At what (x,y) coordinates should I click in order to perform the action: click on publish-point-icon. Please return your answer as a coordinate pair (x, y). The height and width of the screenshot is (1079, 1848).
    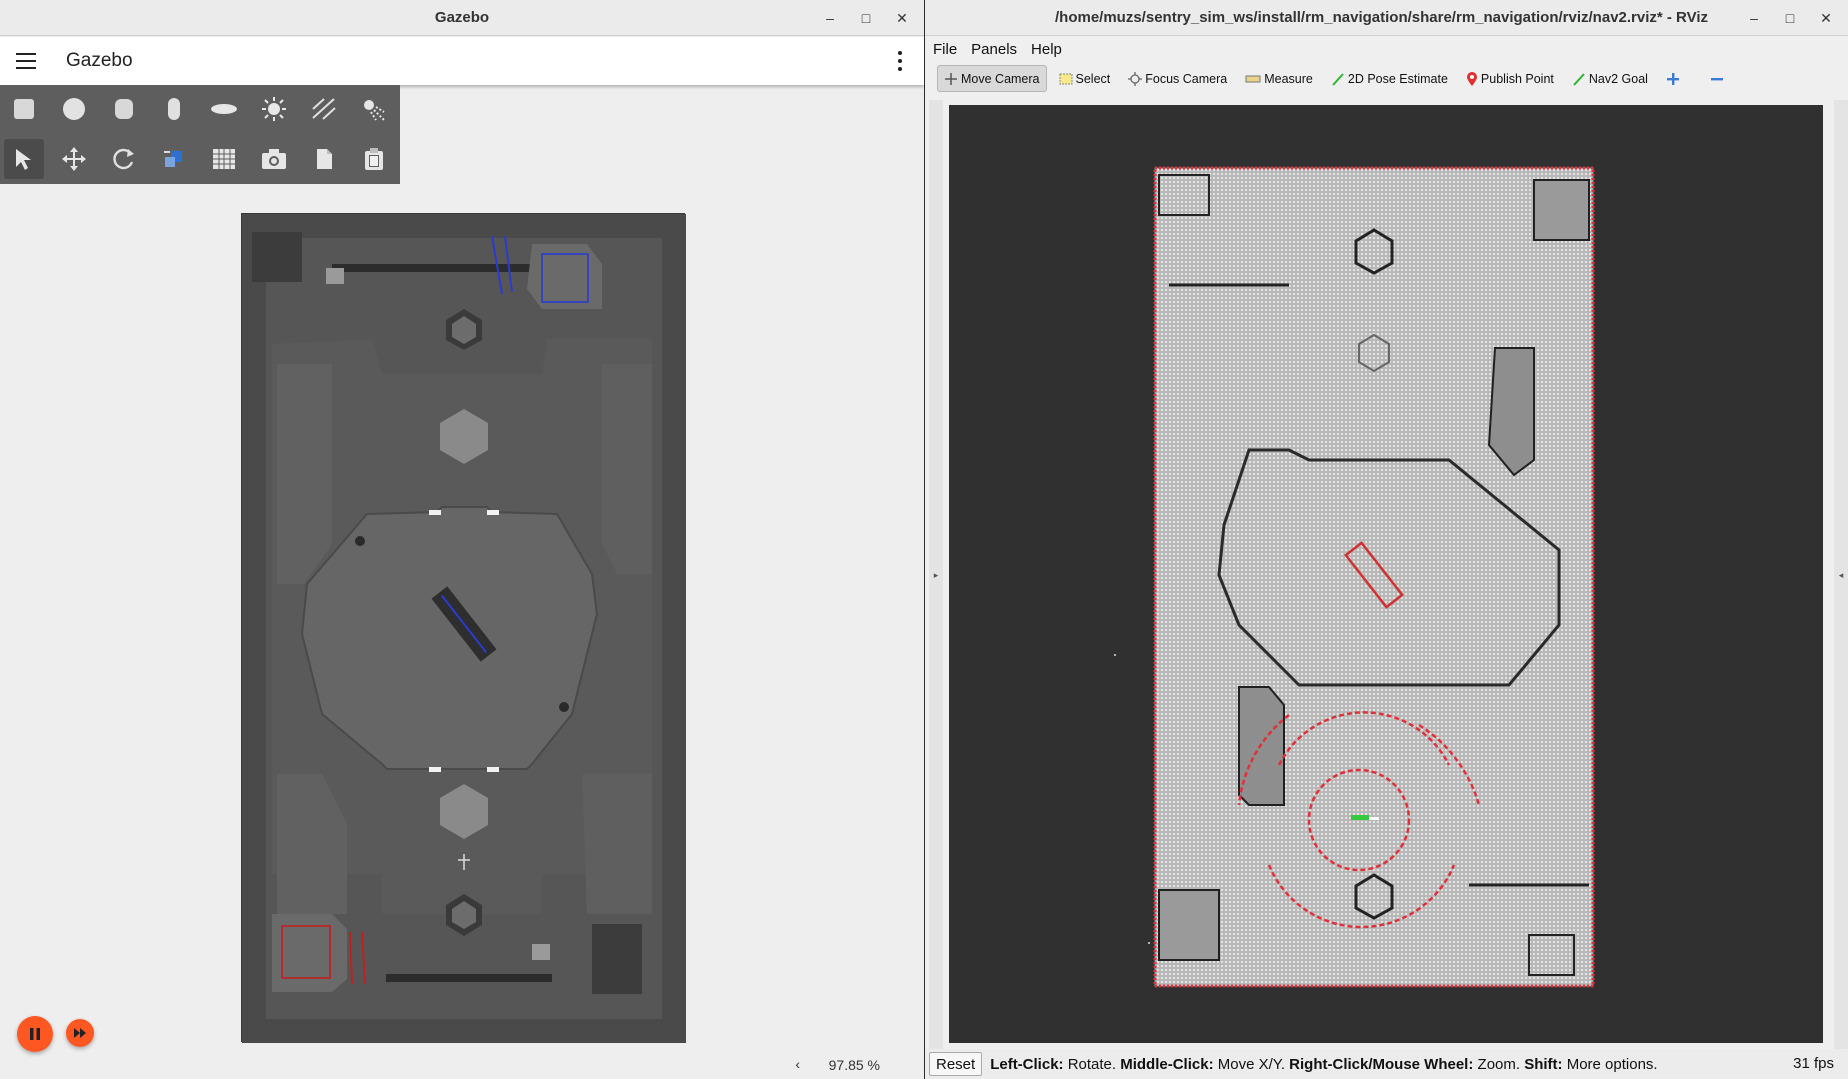
    Looking at the image, I should click on (1471, 78).